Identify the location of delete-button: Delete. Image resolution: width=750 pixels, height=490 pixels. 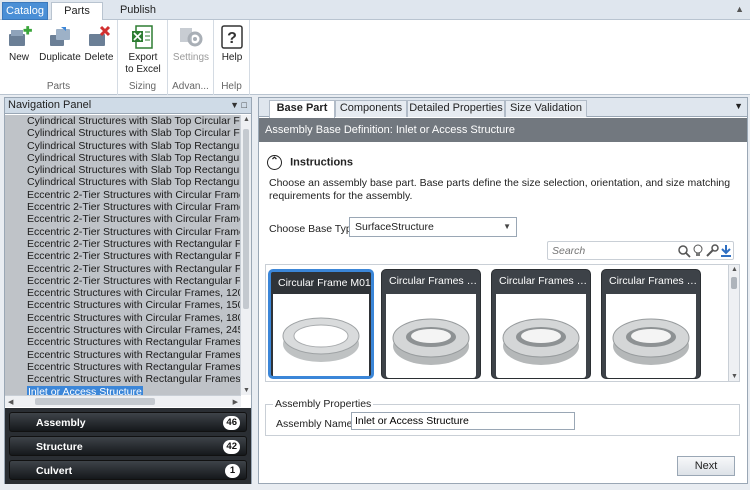
(99, 44).